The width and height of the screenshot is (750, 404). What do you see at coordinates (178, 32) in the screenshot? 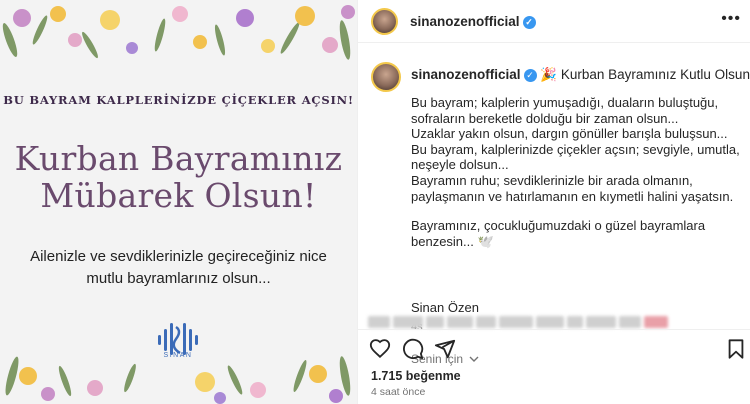
I see `flower-border-top` at bounding box center [178, 32].